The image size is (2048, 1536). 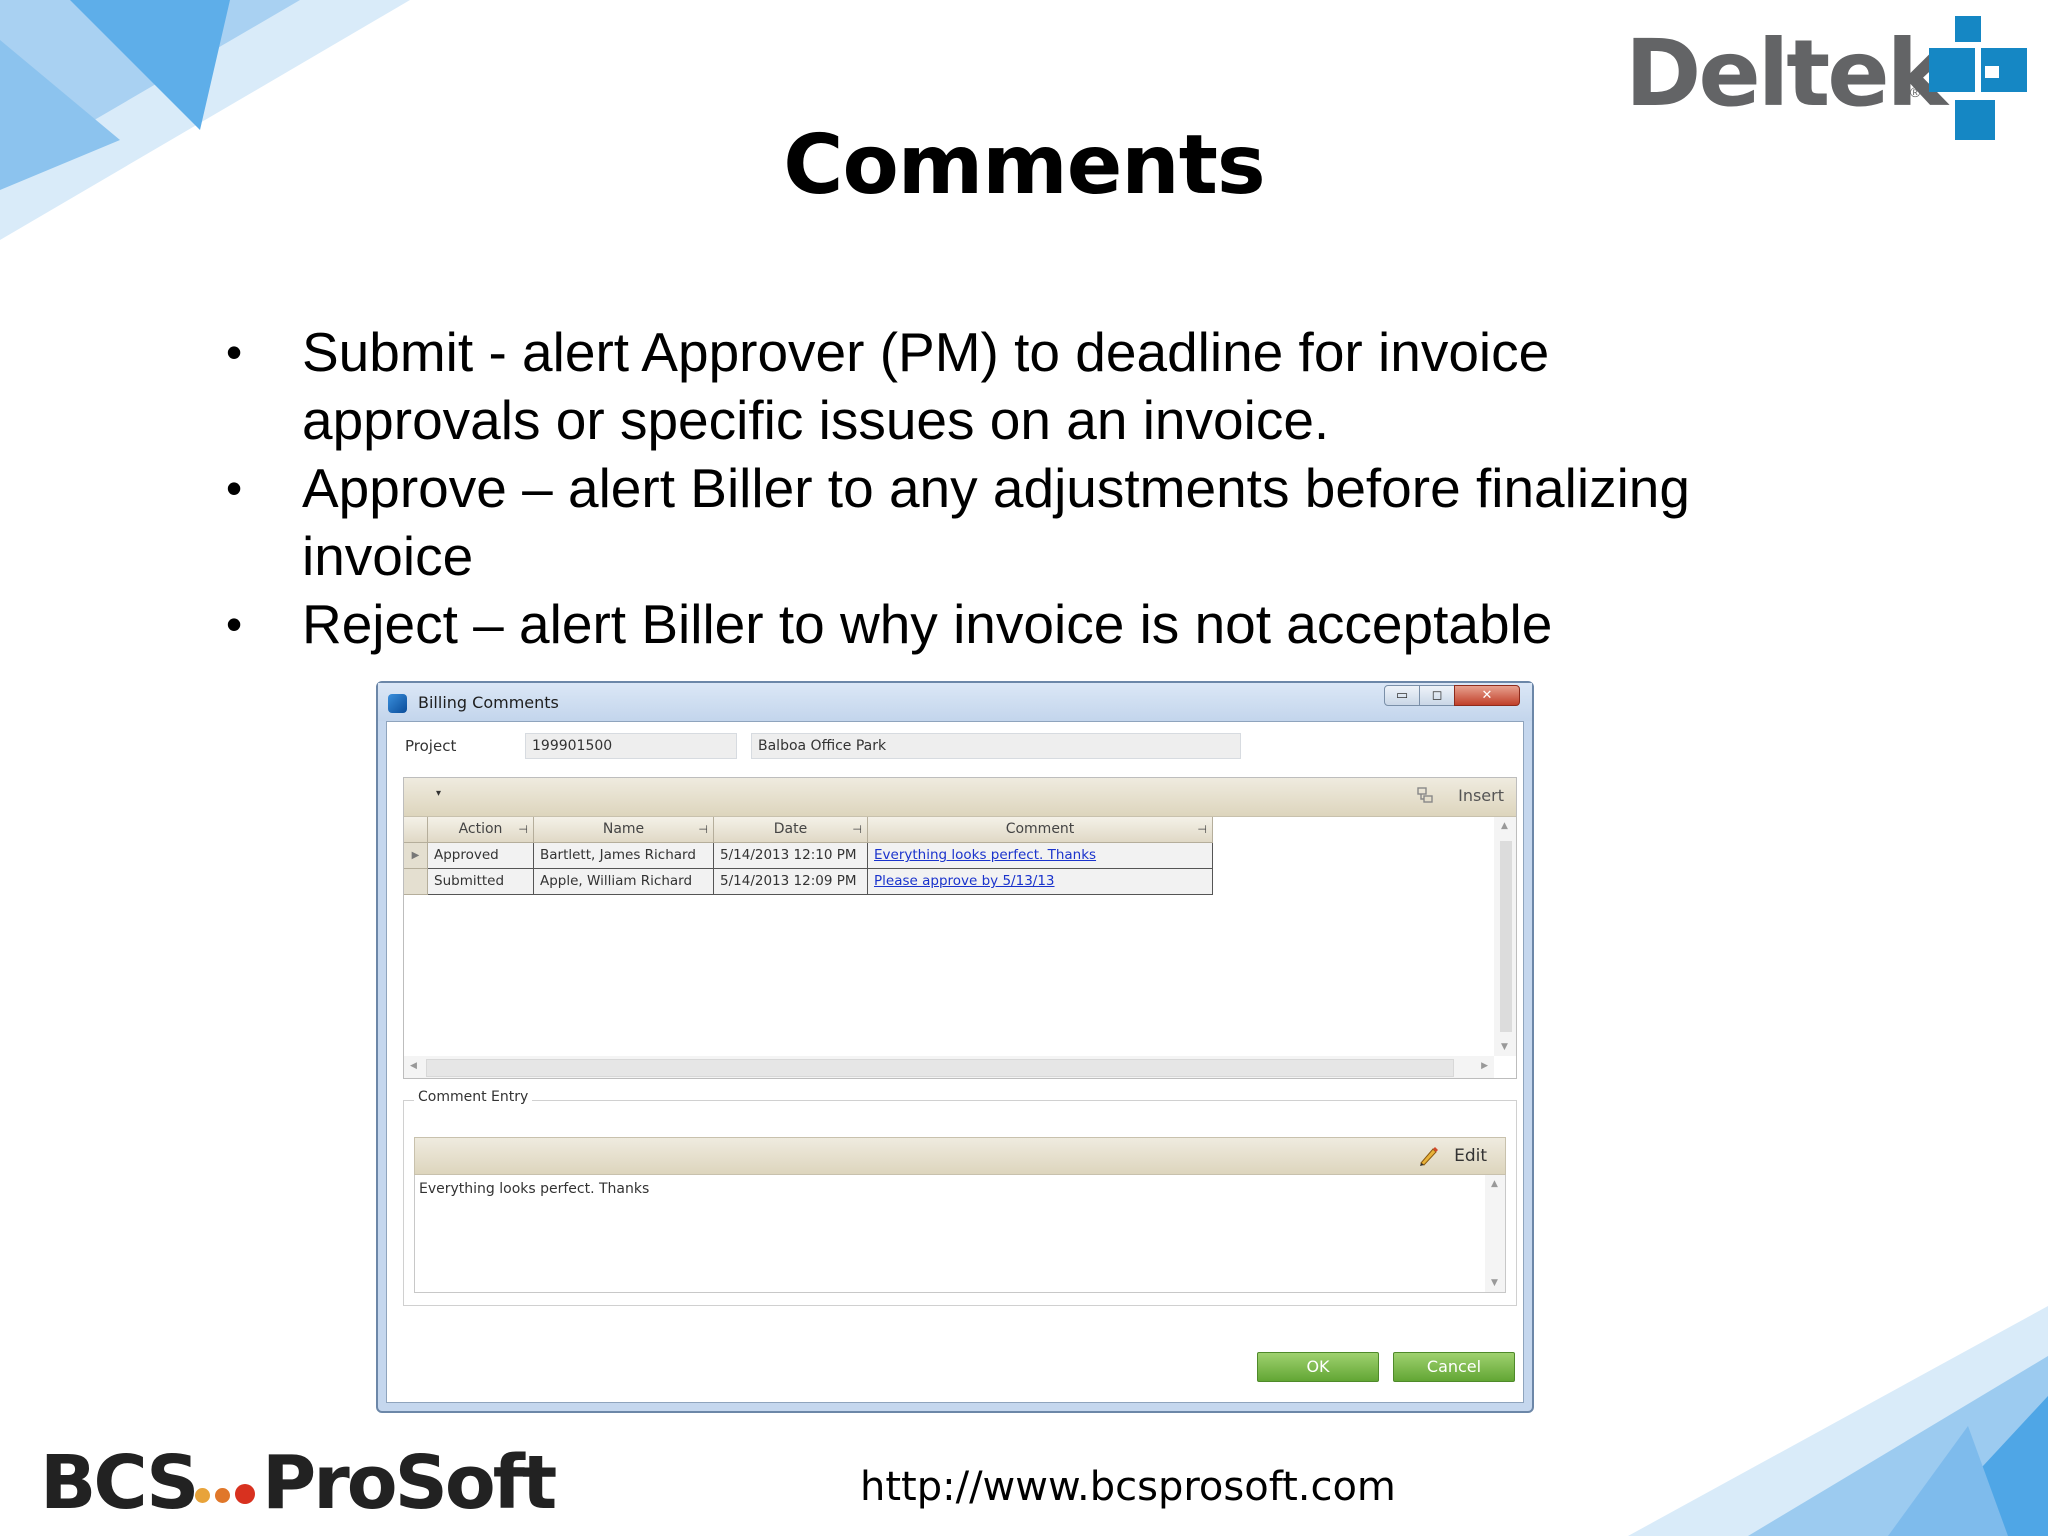 I want to click on row-selector-current: ▶, so click(x=416, y=856).